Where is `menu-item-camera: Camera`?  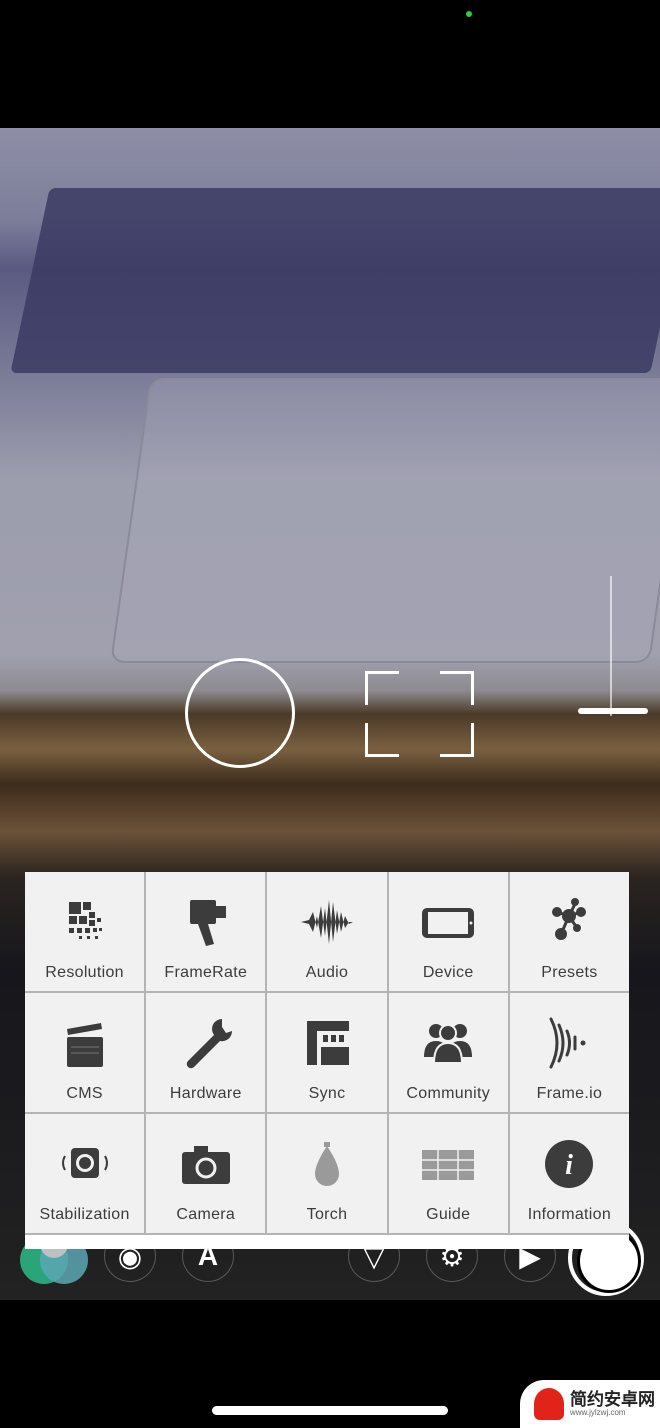 menu-item-camera: Camera is located at coordinates (206, 1173).